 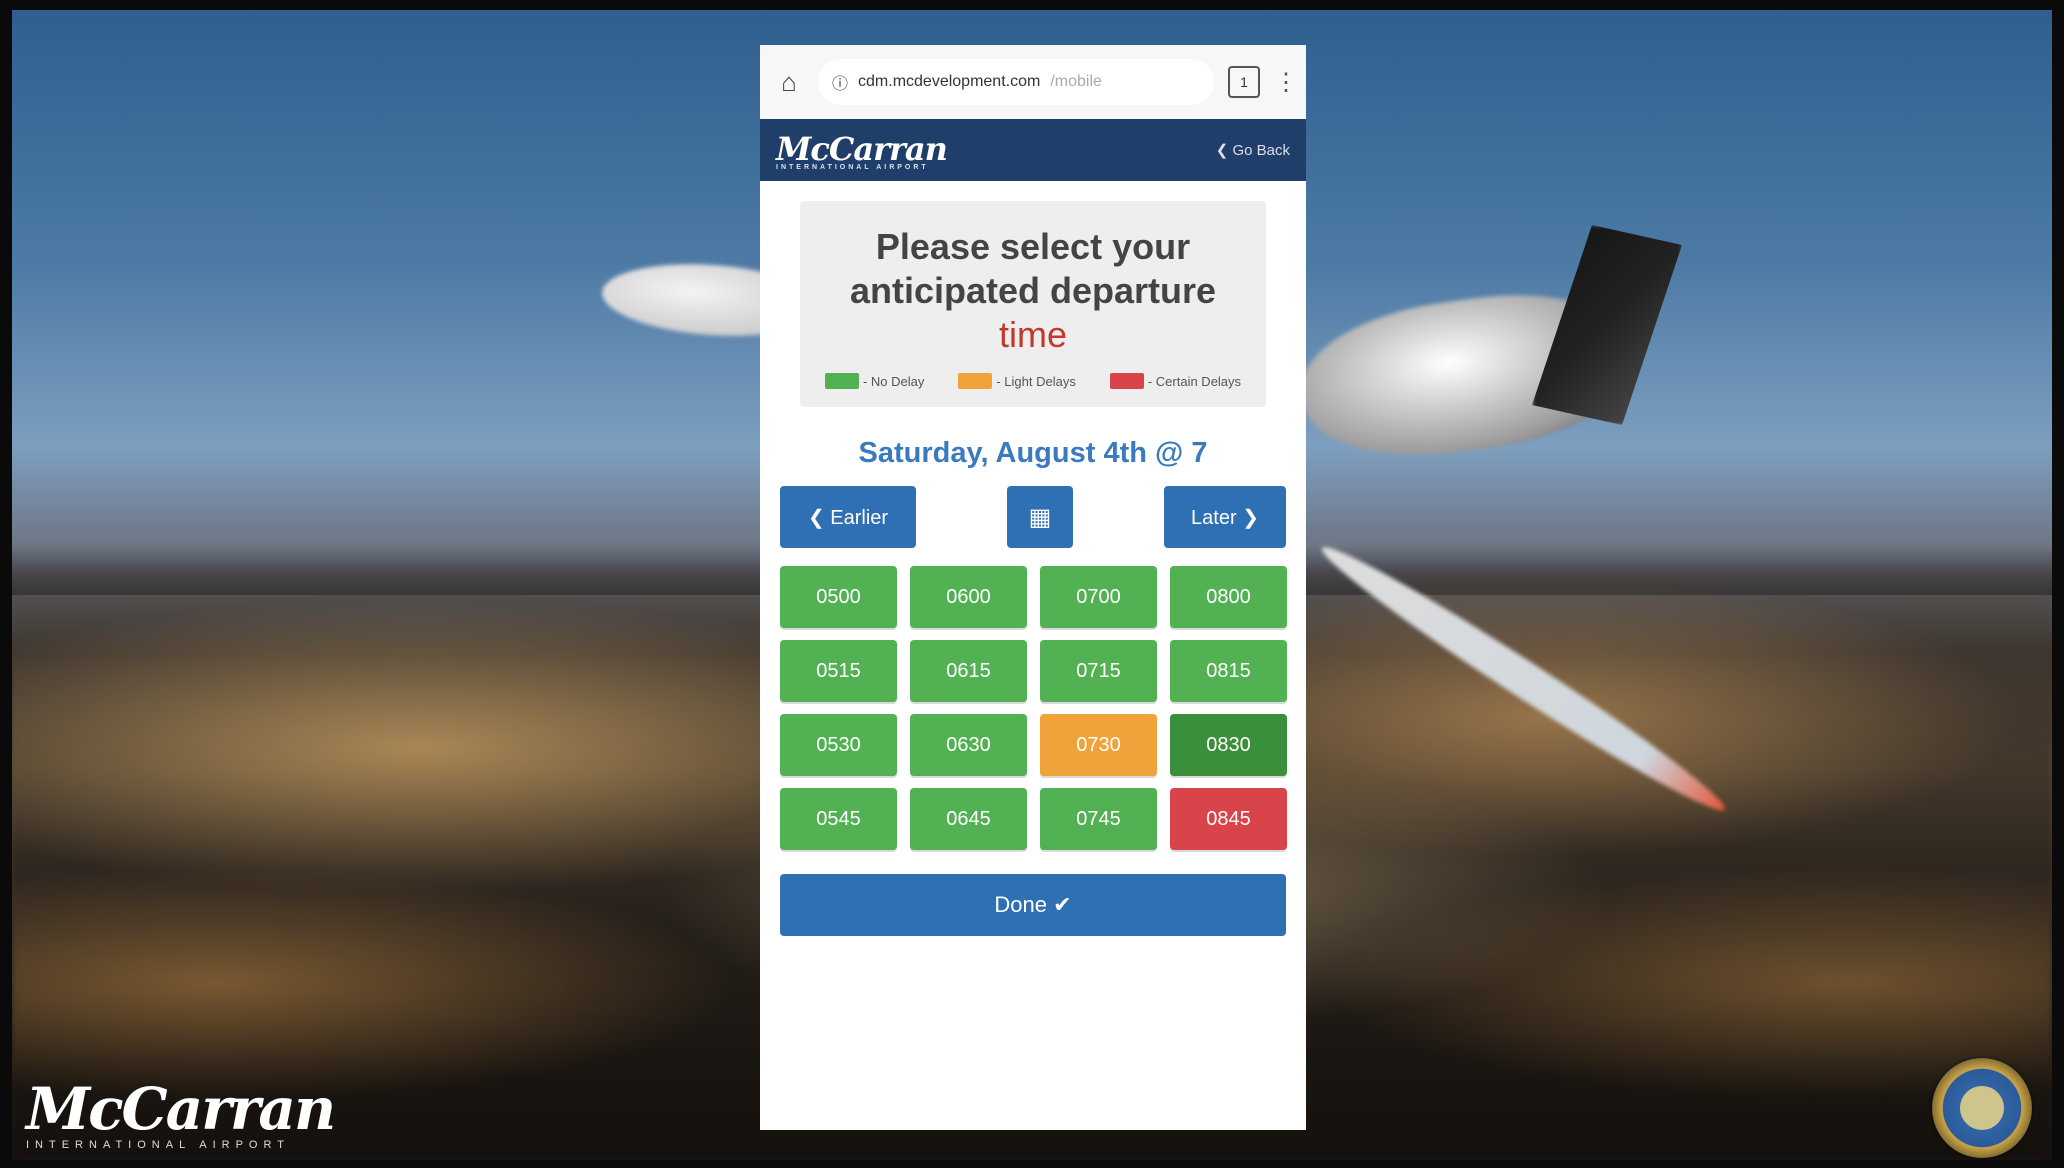 I want to click on legend-label: - Certain Delays, so click(x=1194, y=381).